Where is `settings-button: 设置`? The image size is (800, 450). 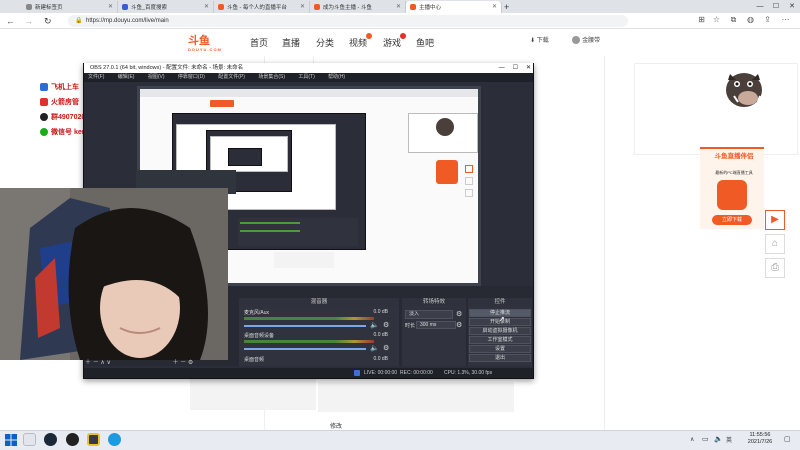
settings-button: 设置 is located at coordinates (500, 349).